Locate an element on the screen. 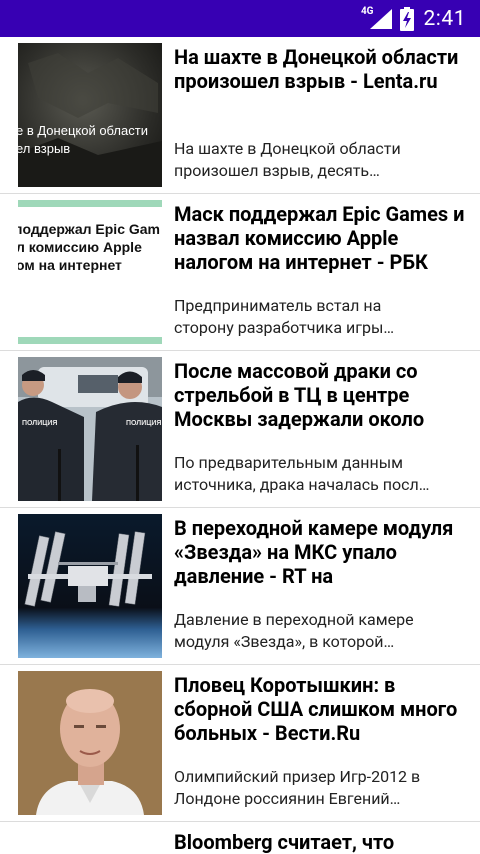  news-thumbnail: е в Донецкой области ел взрыв is located at coordinates (90, 115).